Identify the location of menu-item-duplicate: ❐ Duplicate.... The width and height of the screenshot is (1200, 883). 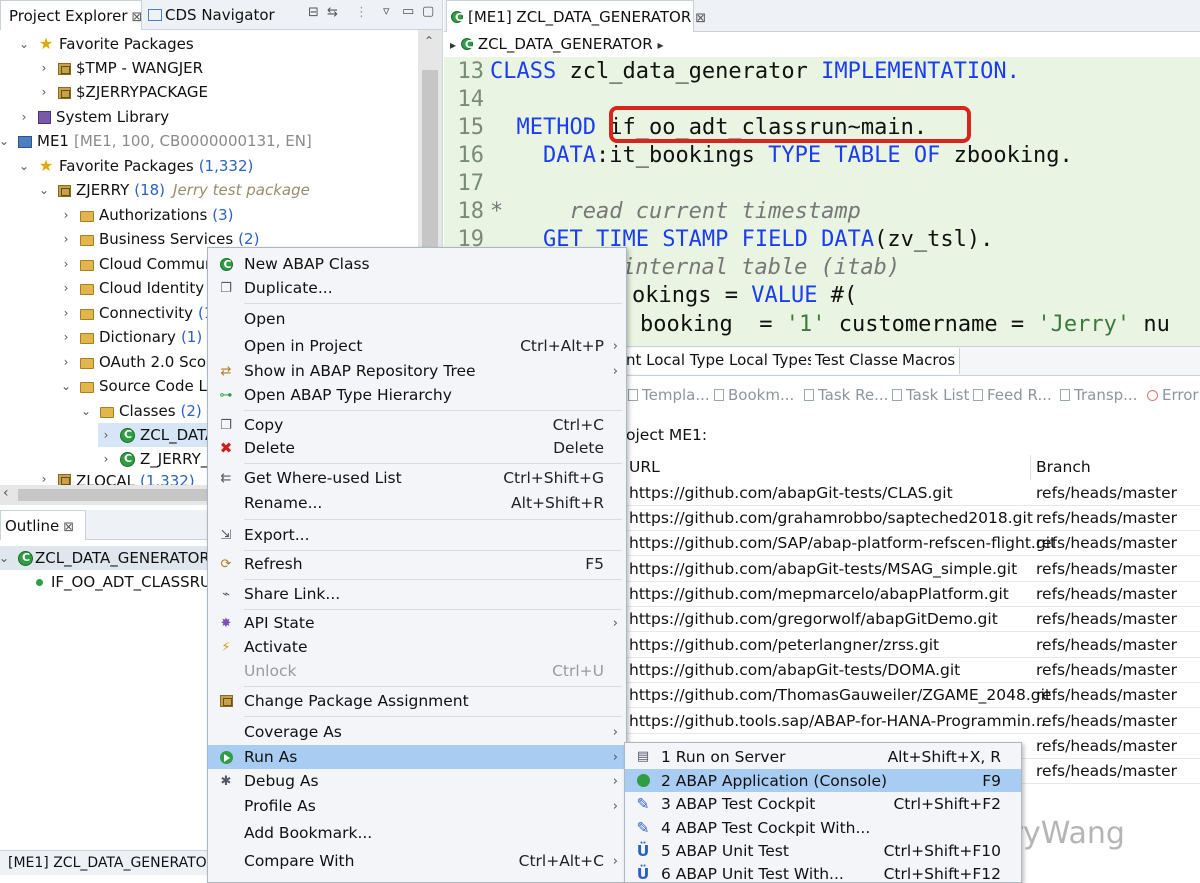
(417, 288).